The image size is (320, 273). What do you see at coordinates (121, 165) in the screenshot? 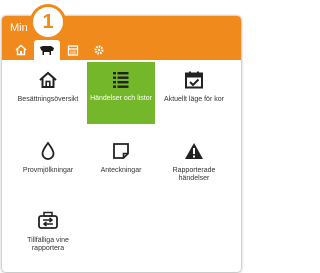
I see `menu-item-notes: Anteckningar` at bounding box center [121, 165].